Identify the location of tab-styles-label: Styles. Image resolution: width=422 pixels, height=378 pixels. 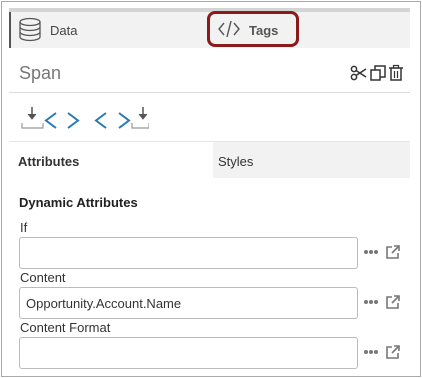
(236, 161).